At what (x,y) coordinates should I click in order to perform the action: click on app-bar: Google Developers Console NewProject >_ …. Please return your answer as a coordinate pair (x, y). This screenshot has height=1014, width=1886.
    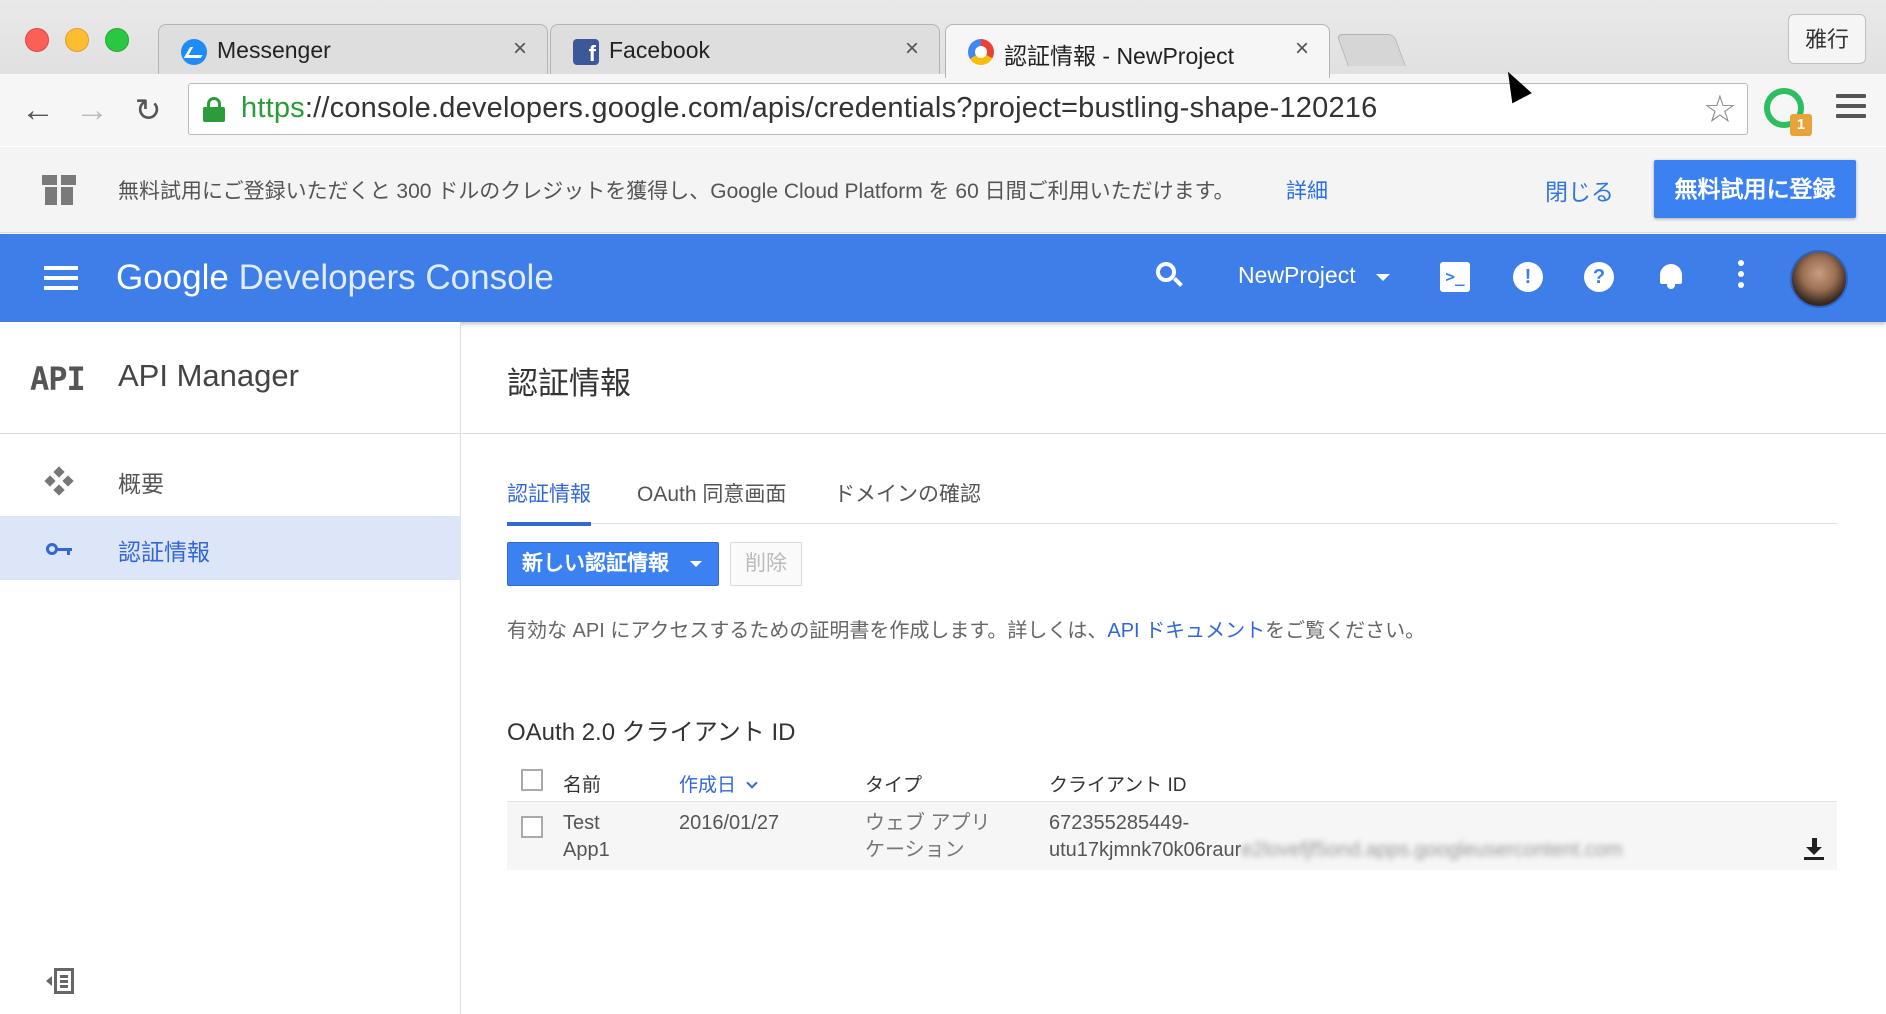
    Looking at the image, I should click on (943, 278).